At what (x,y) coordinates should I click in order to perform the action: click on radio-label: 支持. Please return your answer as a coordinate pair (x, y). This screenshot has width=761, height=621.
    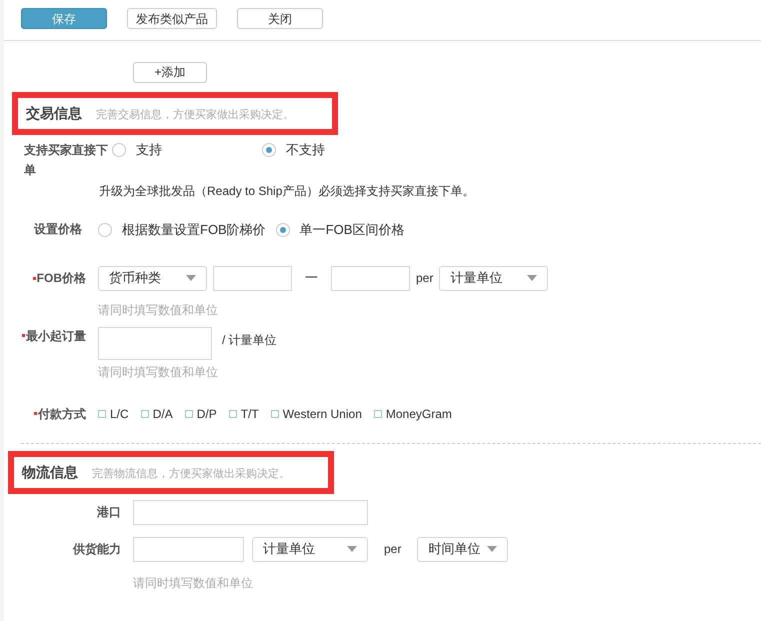
    Looking at the image, I should click on (149, 150).